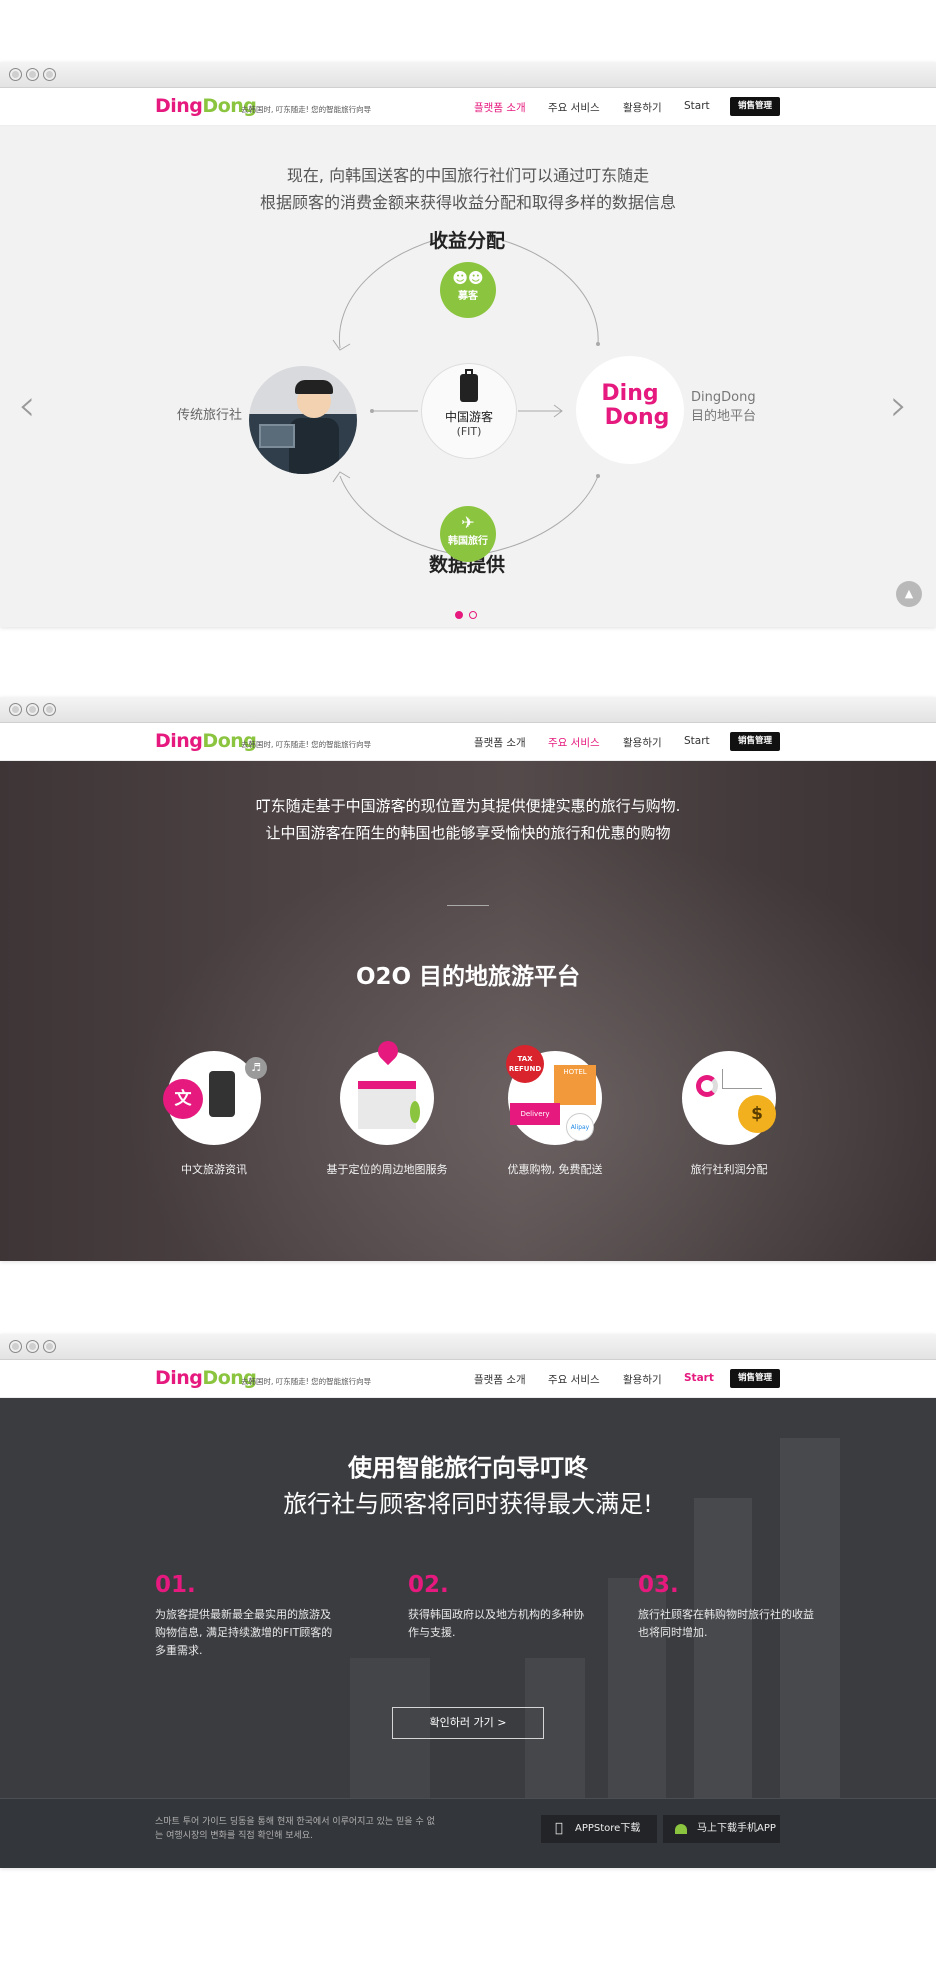 The width and height of the screenshot is (936, 1977). Describe the element at coordinates (899, 405) in the screenshot. I see `next-slide-icon: ›` at that location.